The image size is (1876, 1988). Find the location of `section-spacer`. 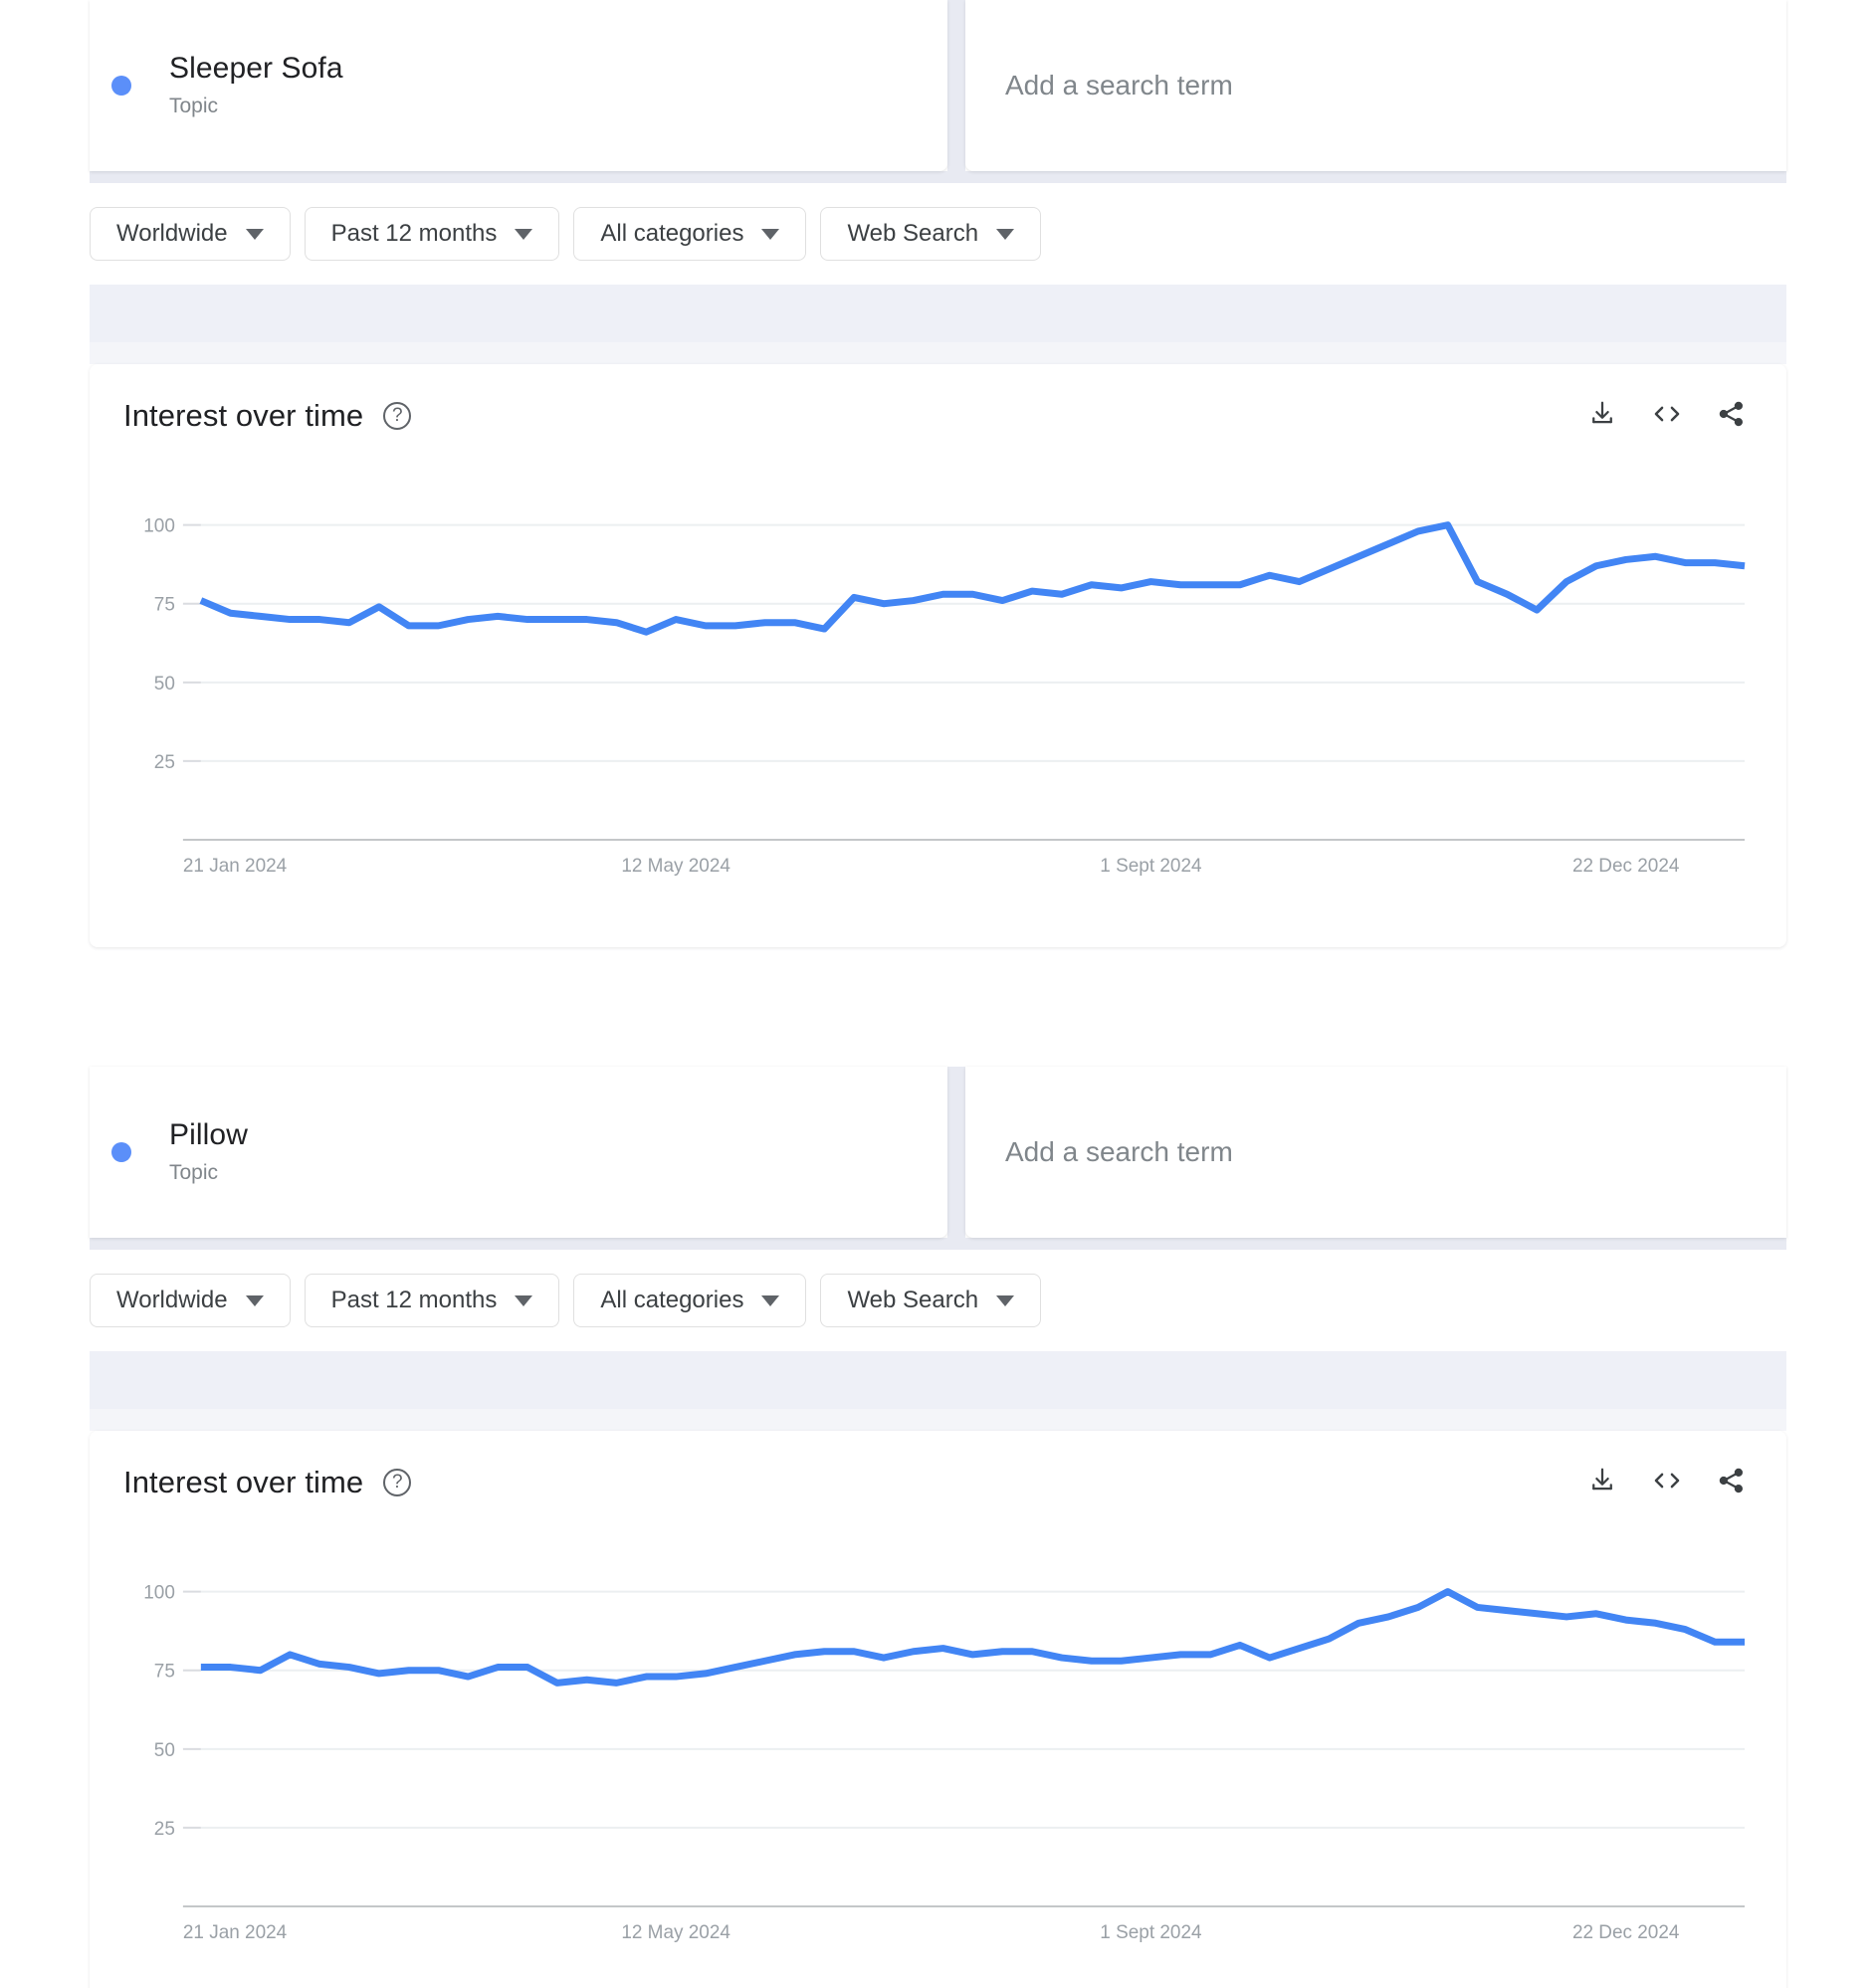

section-spacer is located at coordinates (938, 1007).